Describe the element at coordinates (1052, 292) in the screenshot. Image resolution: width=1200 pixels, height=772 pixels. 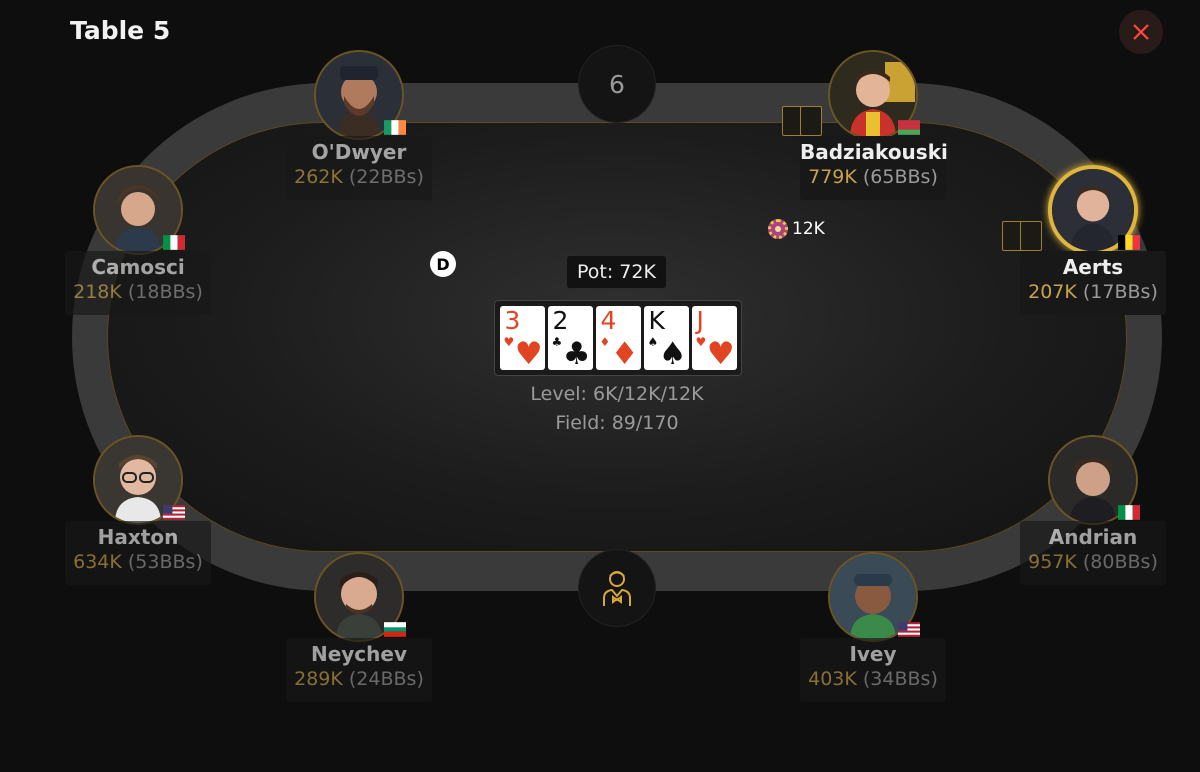
I see `player-stack: 207K` at that location.